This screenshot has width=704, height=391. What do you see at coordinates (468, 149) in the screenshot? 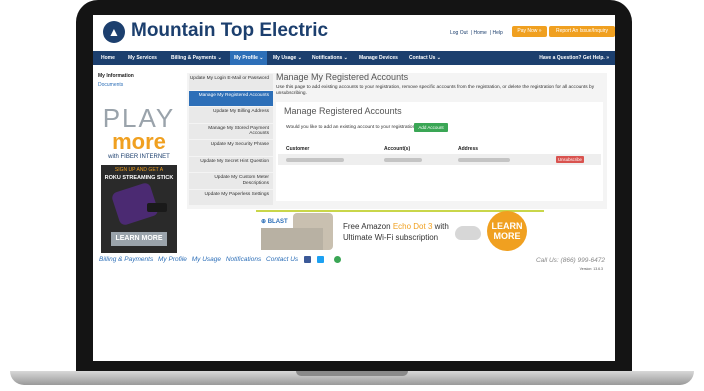
I see `address-column-header: Address` at bounding box center [468, 149].